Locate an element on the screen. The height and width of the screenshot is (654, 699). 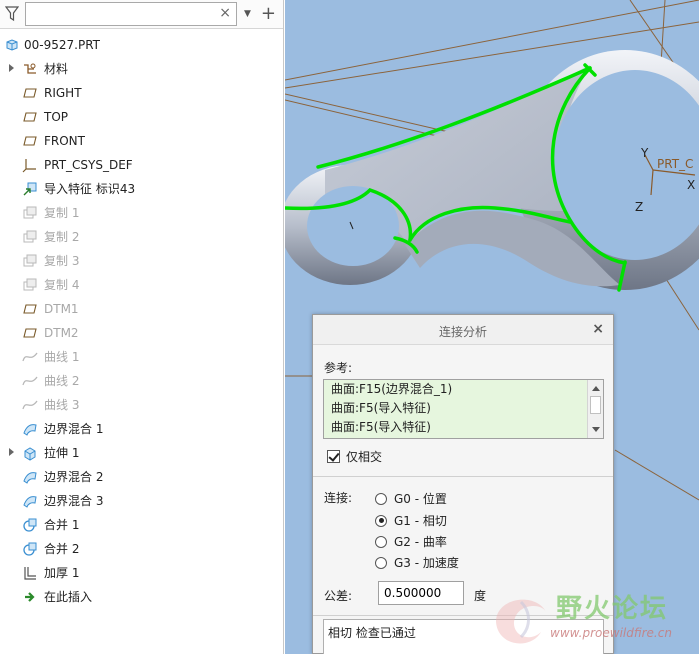
tree-item-label: 边界混合 2 is located at coordinates (74, 477).